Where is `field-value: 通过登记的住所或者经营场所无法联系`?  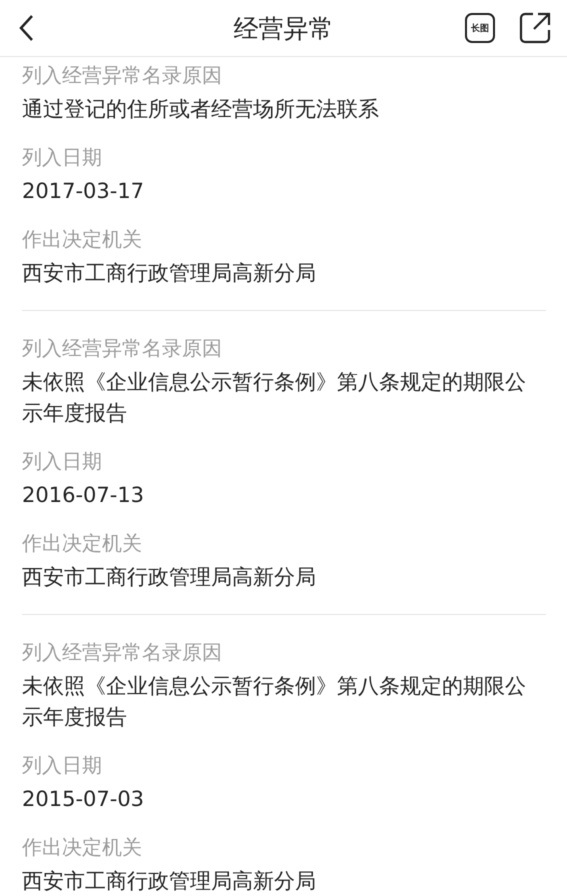
field-value: 通过登记的住所或者经营场所无法联系 is located at coordinates (201, 109).